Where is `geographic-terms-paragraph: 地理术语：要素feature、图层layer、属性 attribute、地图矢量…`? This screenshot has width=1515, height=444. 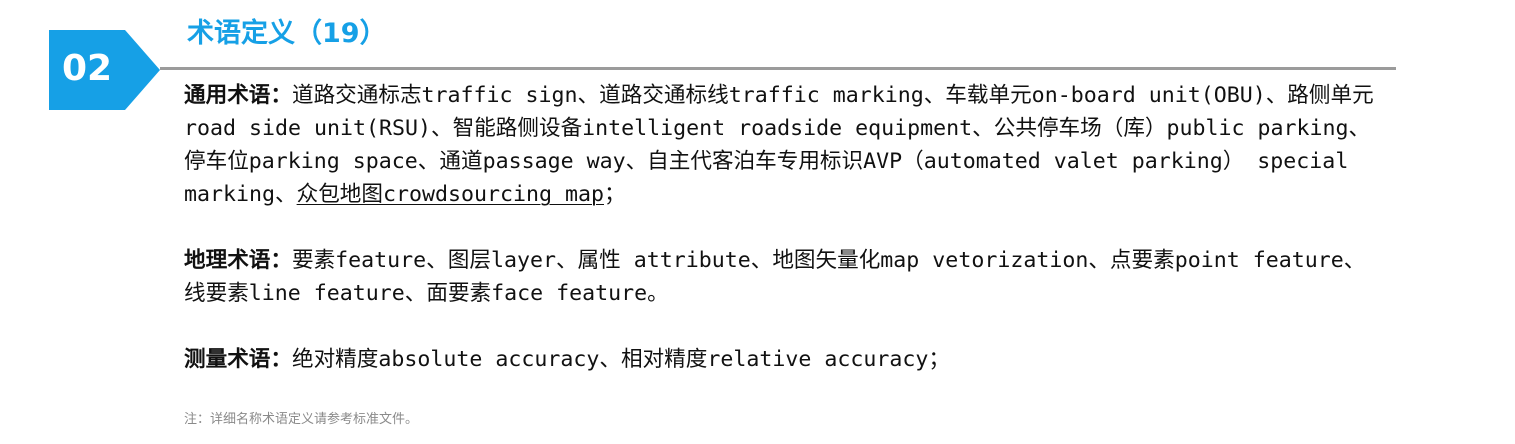
geographic-terms-paragraph: 地理术语：要素feature、图层layer、属性 attribute、地图矢量… is located at coordinates (779, 277).